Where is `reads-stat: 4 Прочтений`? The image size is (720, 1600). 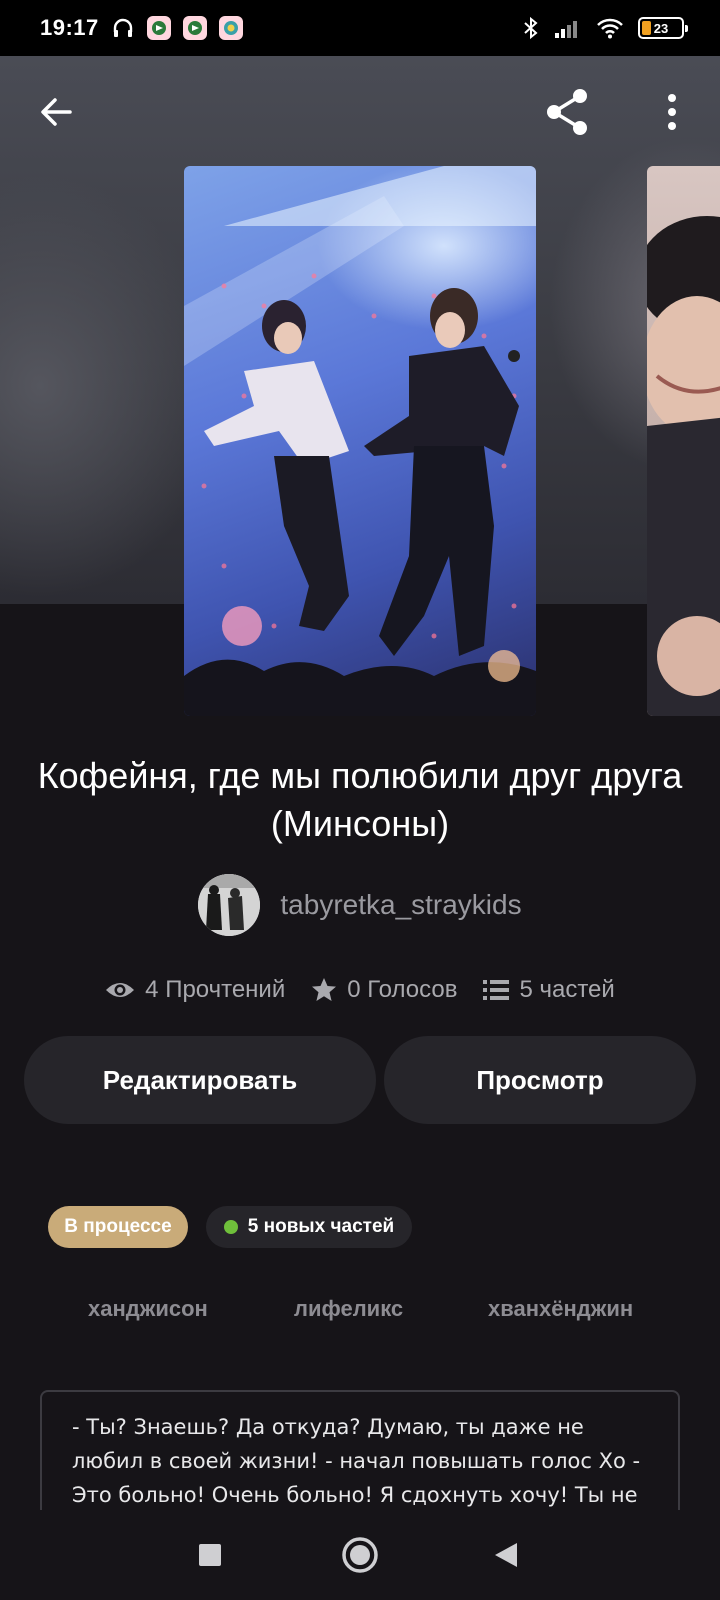 reads-stat: 4 Прочтений is located at coordinates (195, 990).